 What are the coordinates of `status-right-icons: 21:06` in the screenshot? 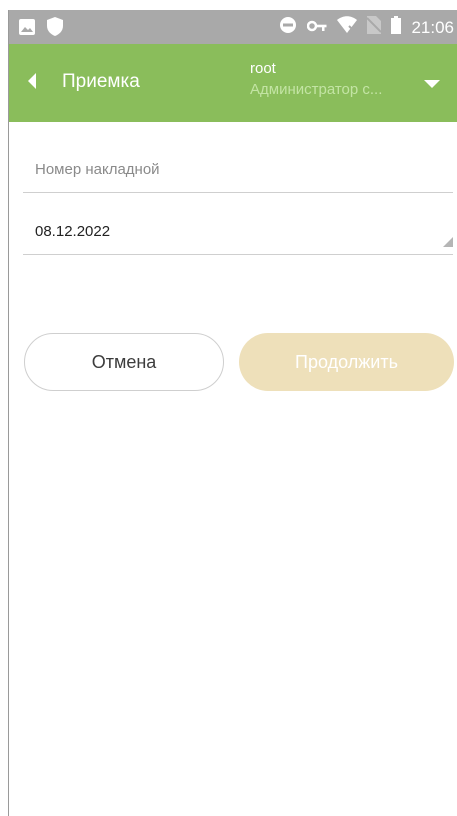 It's located at (366, 27).